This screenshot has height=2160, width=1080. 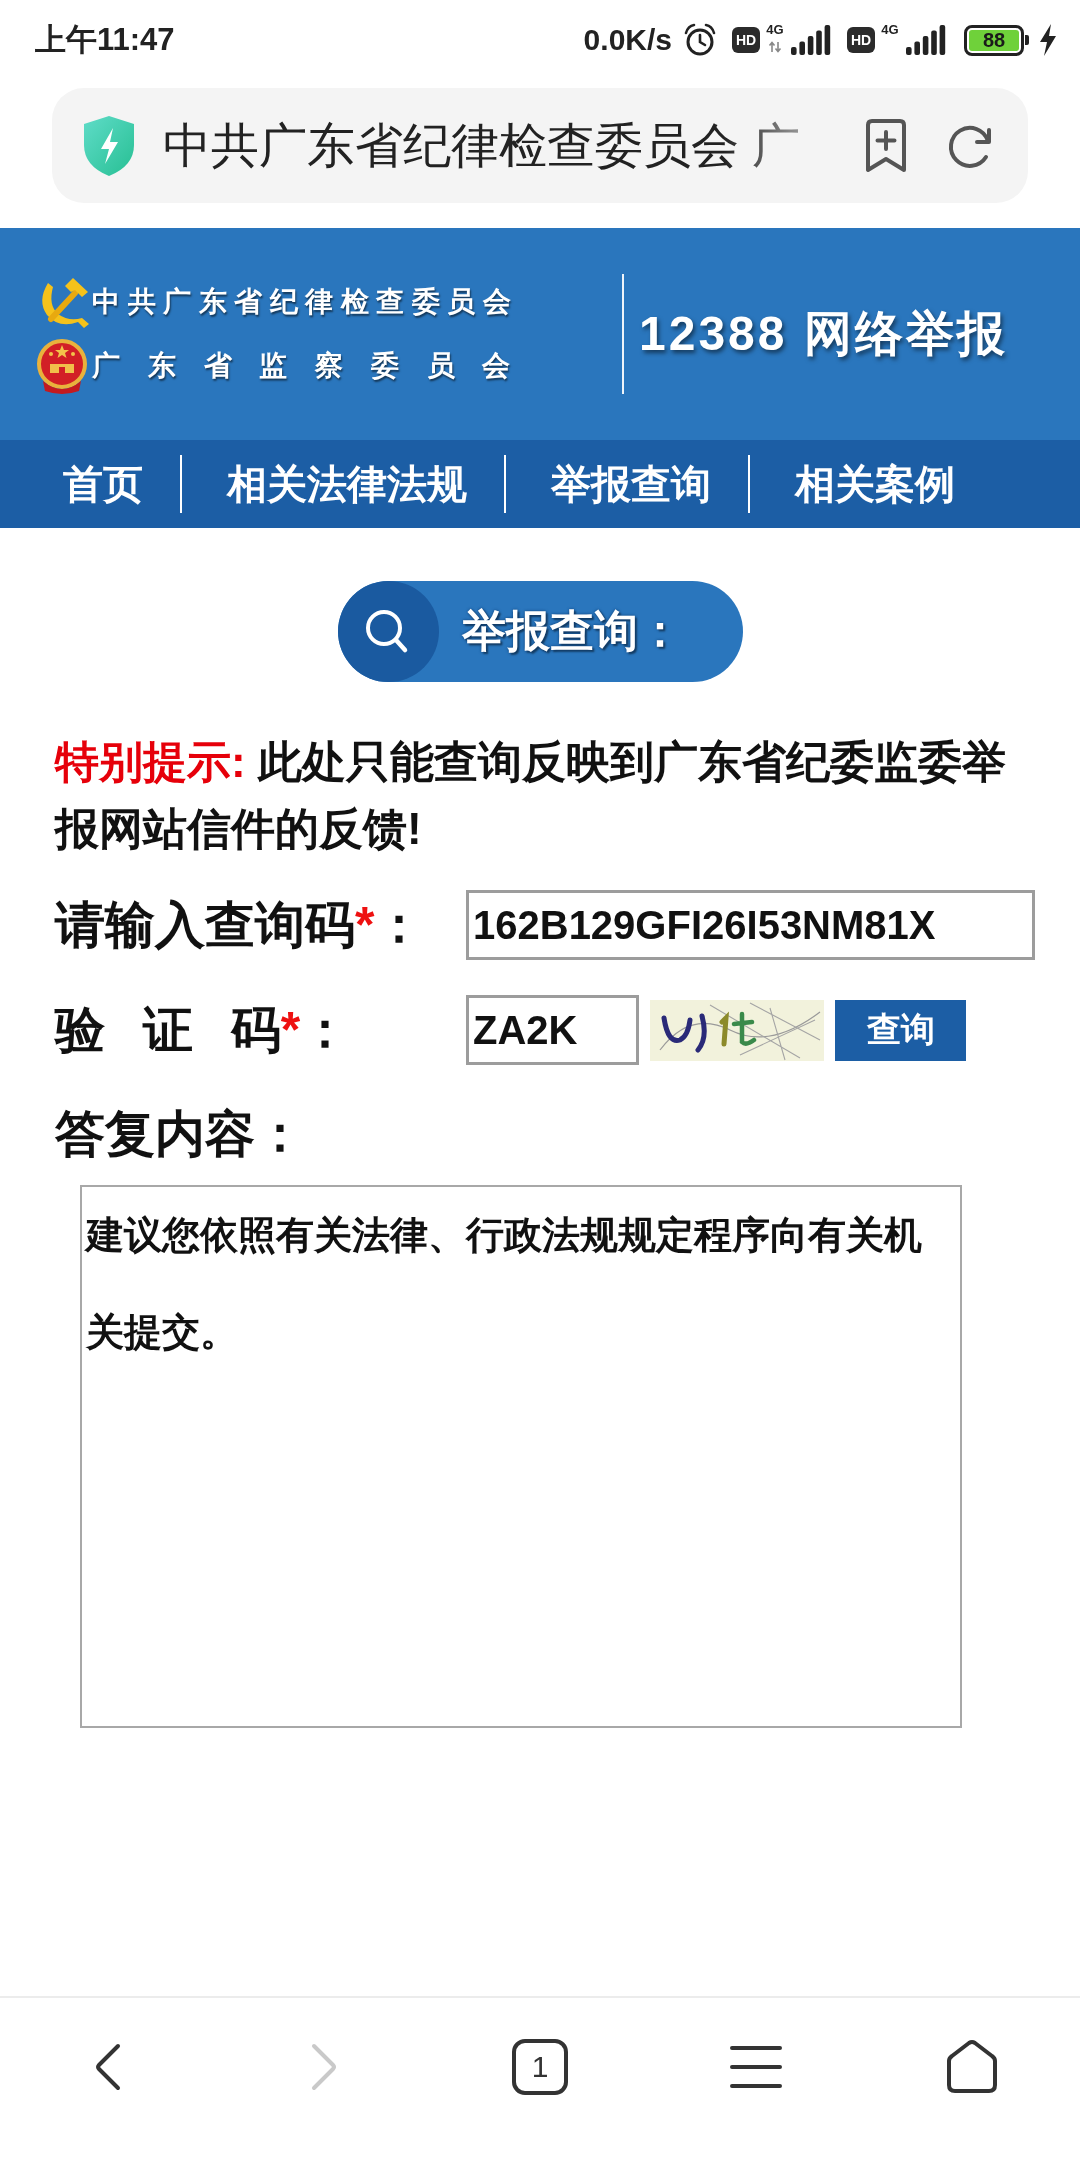 What do you see at coordinates (875, 484) in the screenshot?
I see `nav-link: 相关案例` at bounding box center [875, 484].